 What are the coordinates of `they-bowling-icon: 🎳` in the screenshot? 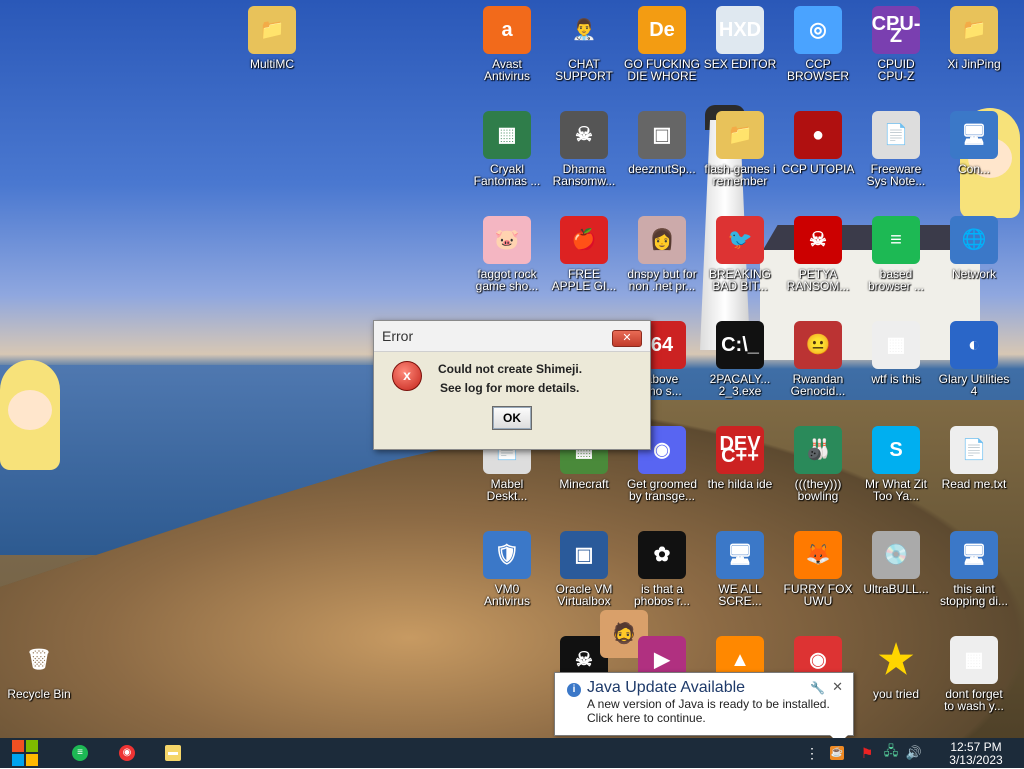 It's located at (818, 450).